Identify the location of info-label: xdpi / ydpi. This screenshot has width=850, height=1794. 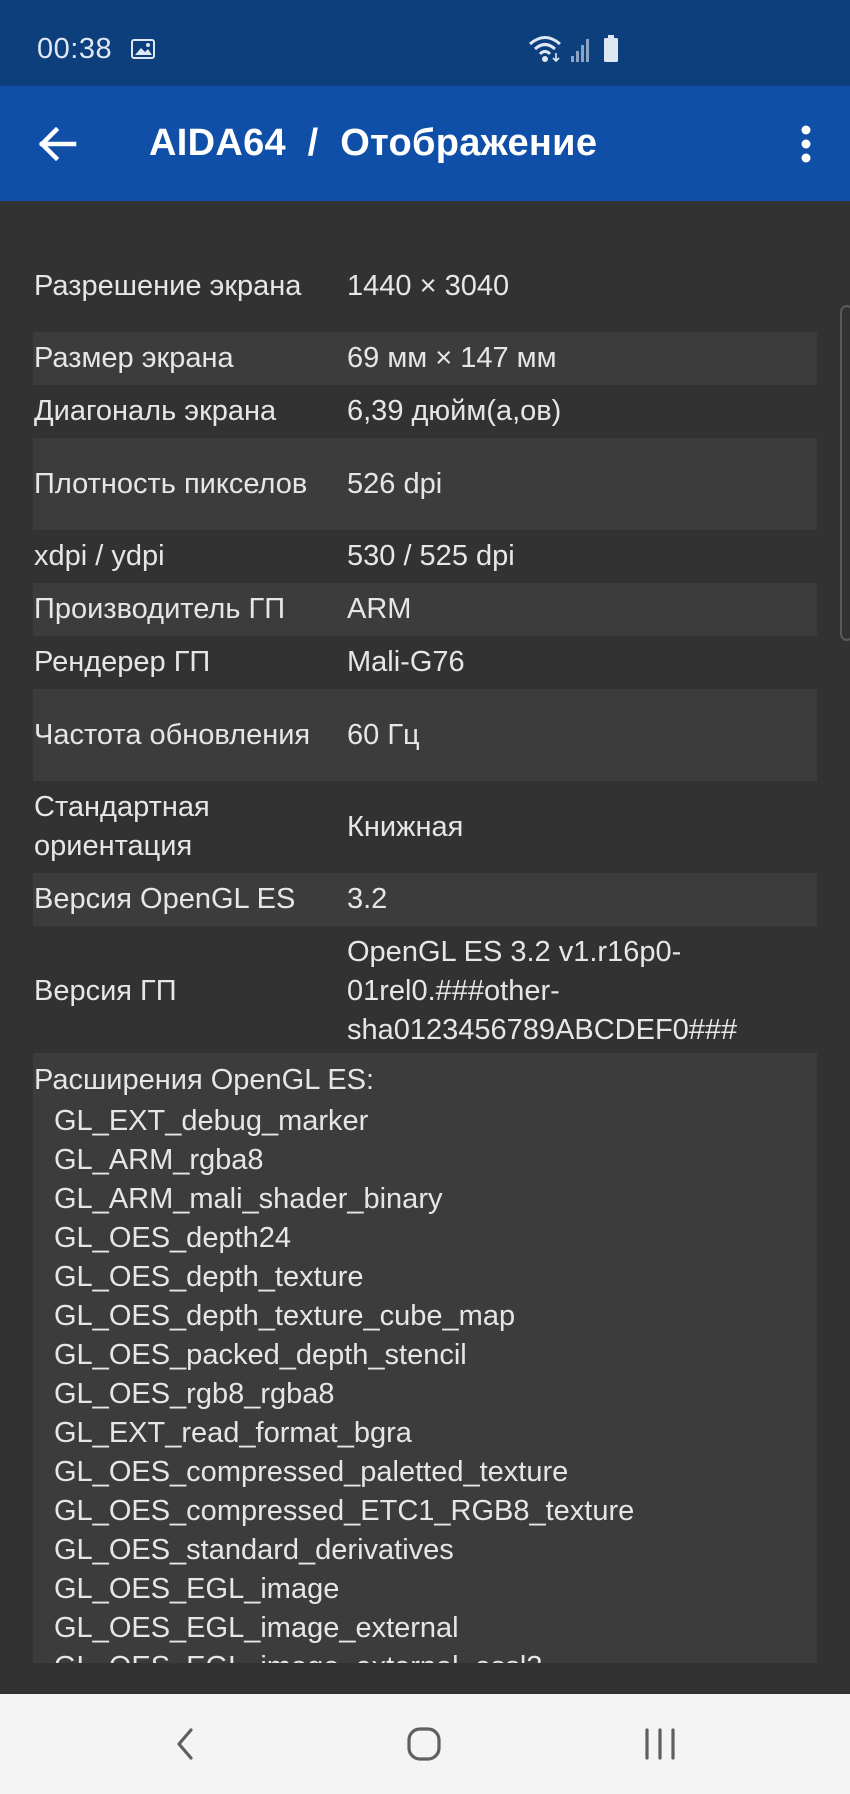
(99, 556).